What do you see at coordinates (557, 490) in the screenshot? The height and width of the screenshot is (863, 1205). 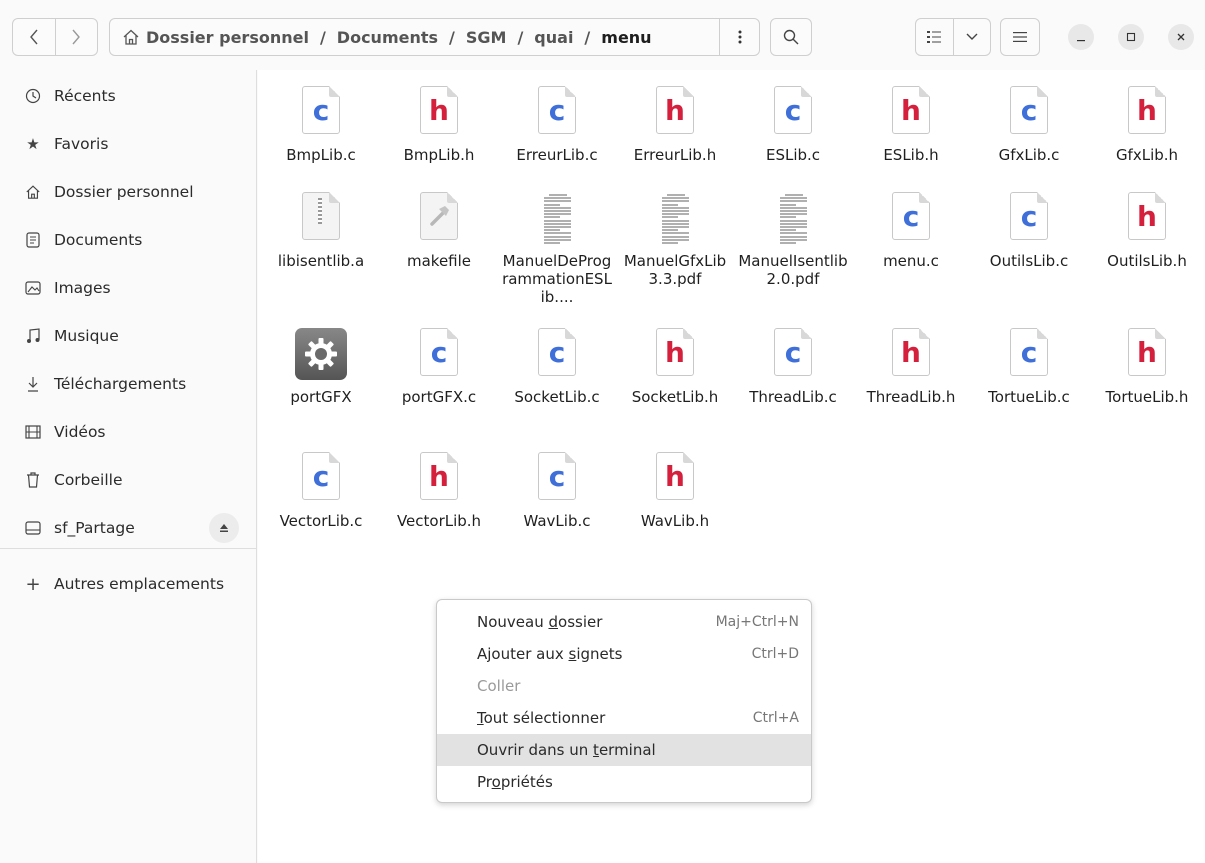 I see `file-item-wavlib-c: c WavLib.c` at bounding box center [557, 490].